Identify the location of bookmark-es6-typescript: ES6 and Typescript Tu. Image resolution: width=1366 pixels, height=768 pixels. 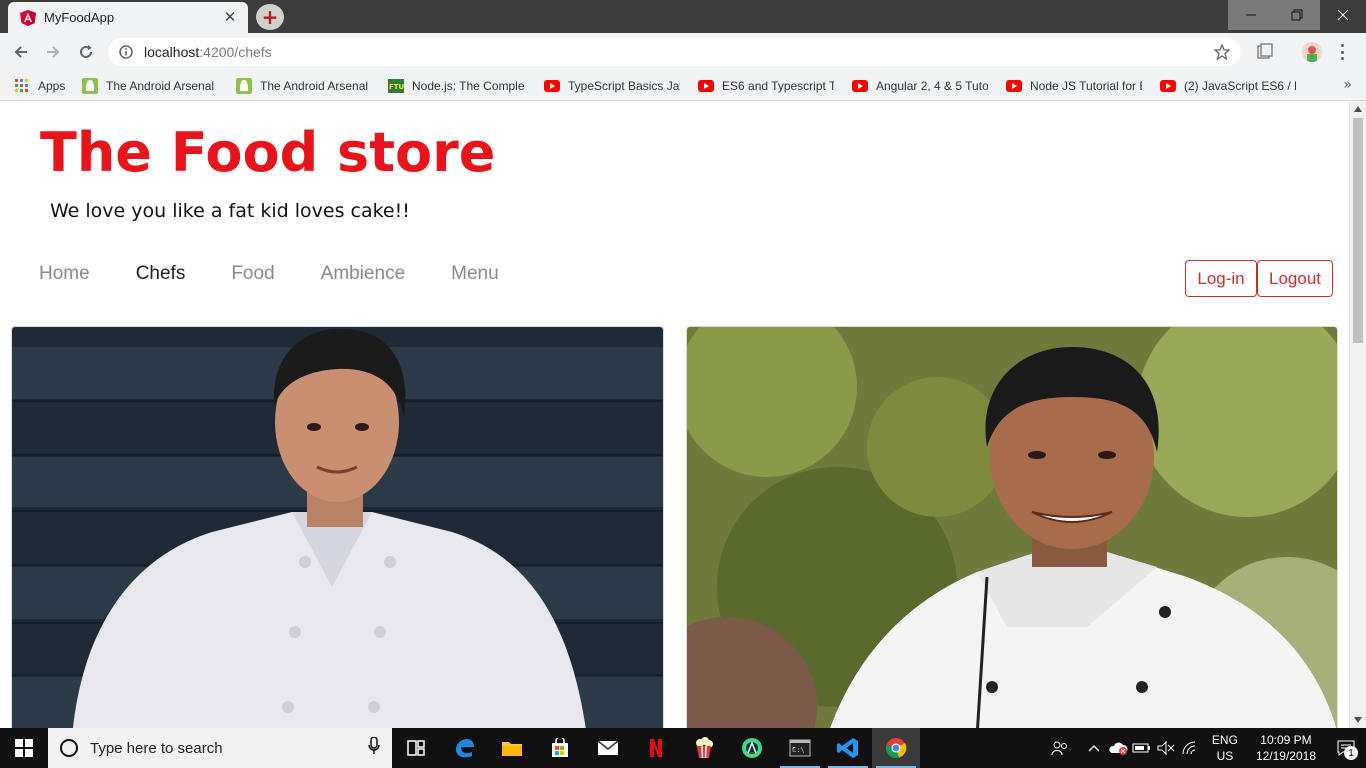
(775, 85).